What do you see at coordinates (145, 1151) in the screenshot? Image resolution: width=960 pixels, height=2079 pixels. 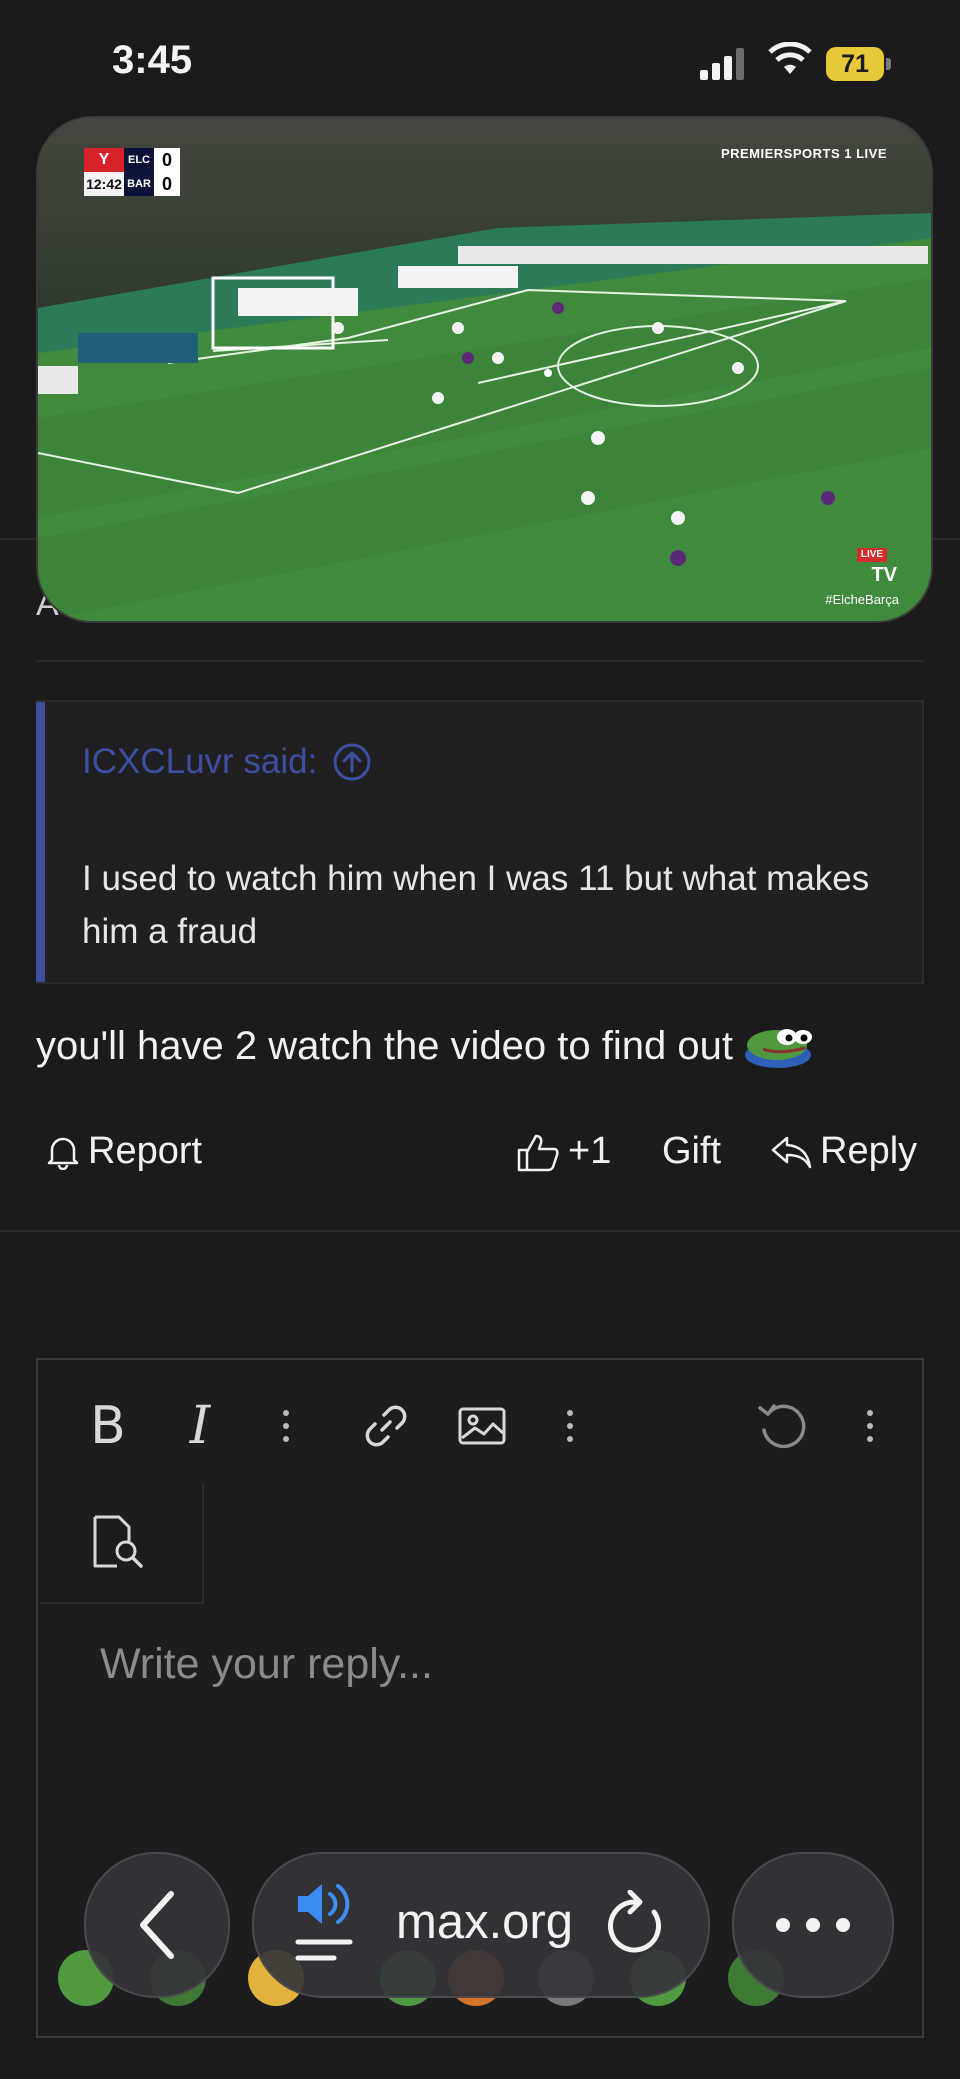 I see `report-label: Report` at bounding box center [145, 1151].